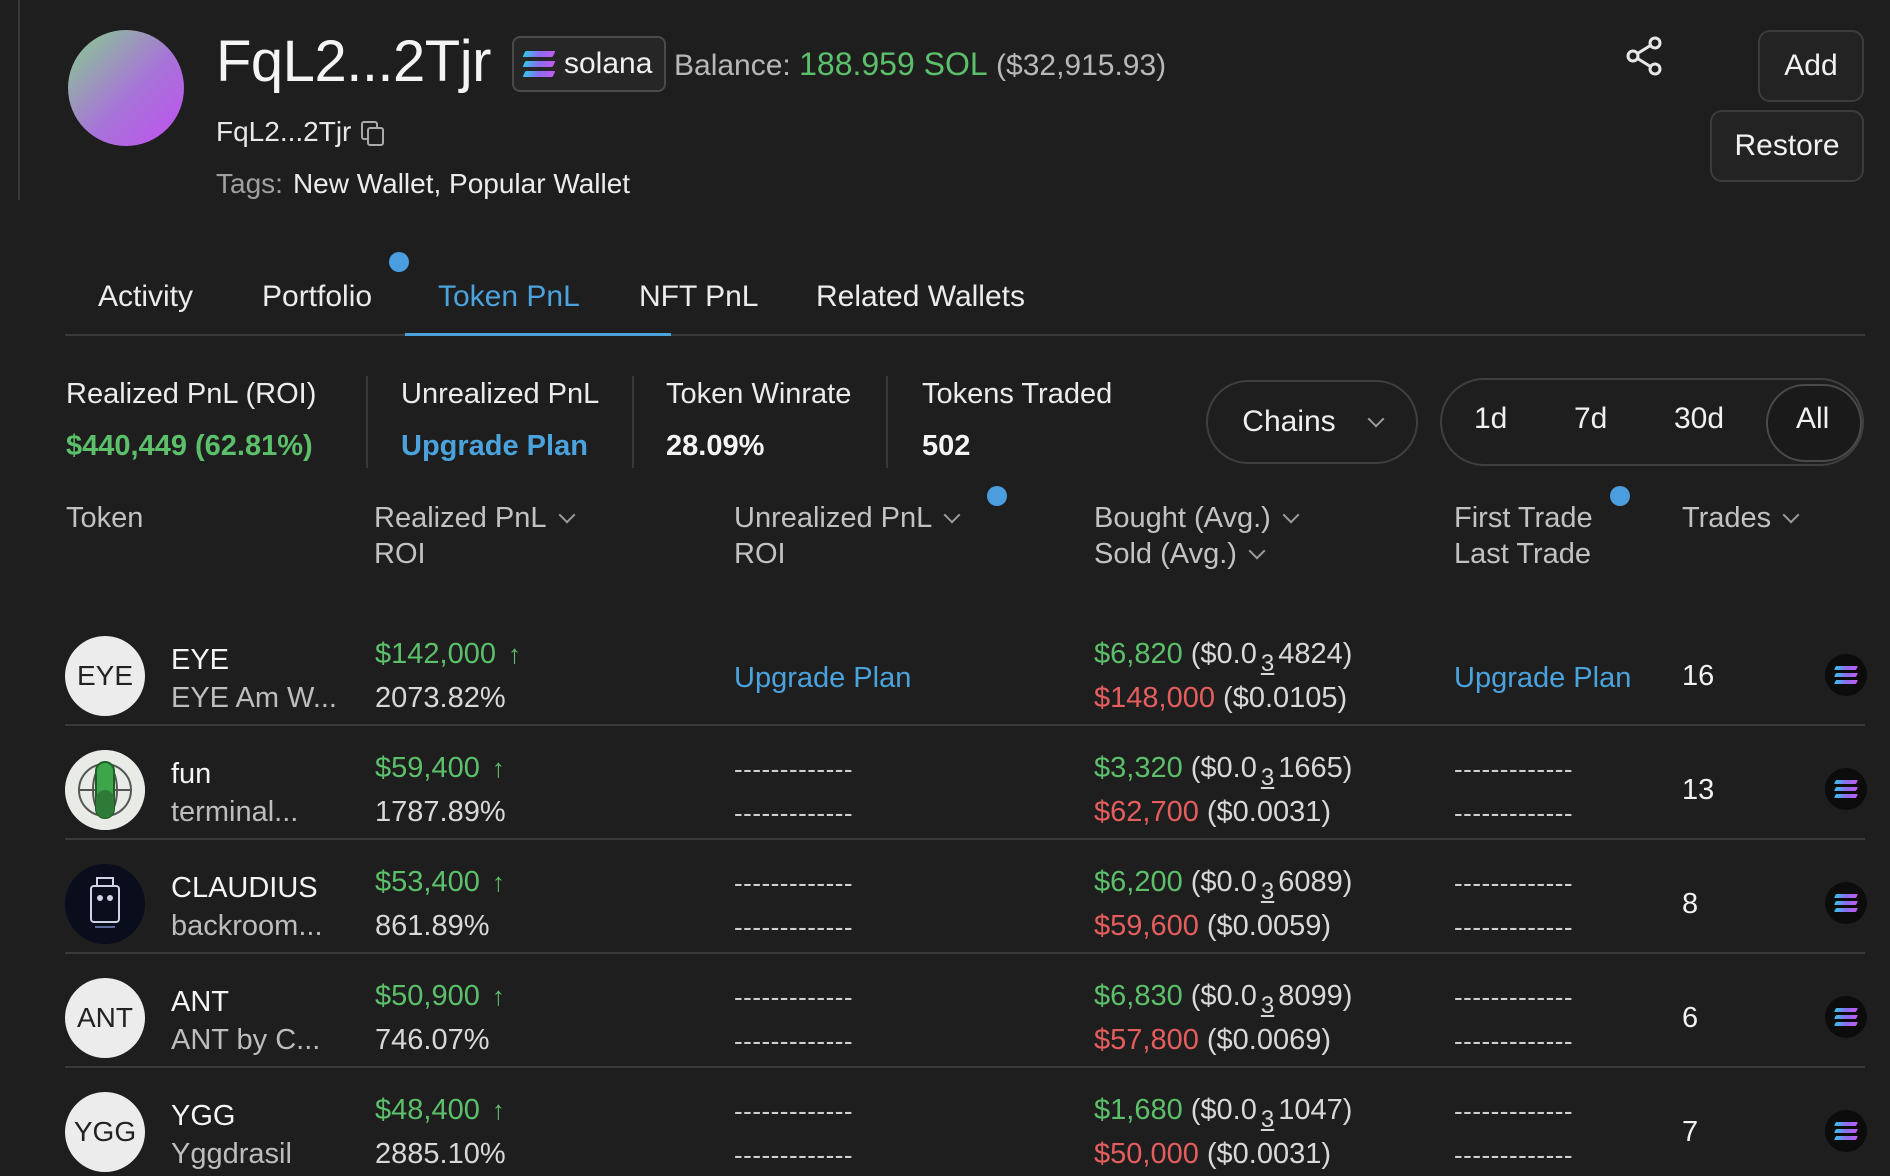 This screenshot has height=1176, width=1890. I want to click on col-trades: Trades, so click(1741, 518).